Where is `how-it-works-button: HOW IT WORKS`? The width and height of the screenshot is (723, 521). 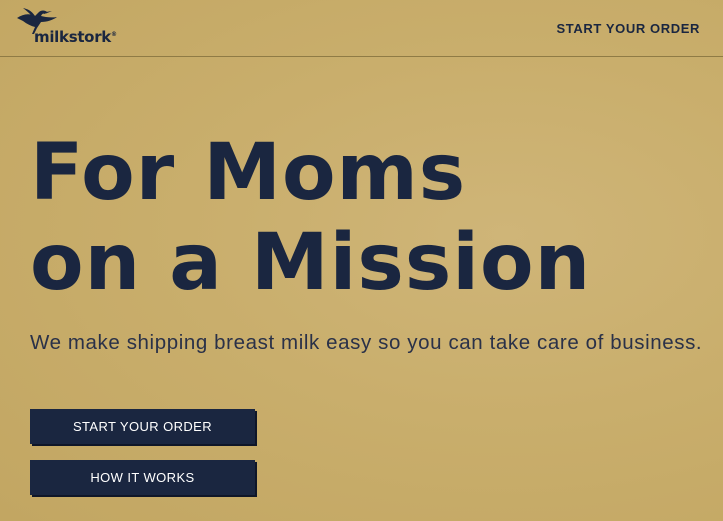 how-it-works-button: HOW IT WORKS is located at coordinates (142, 477).